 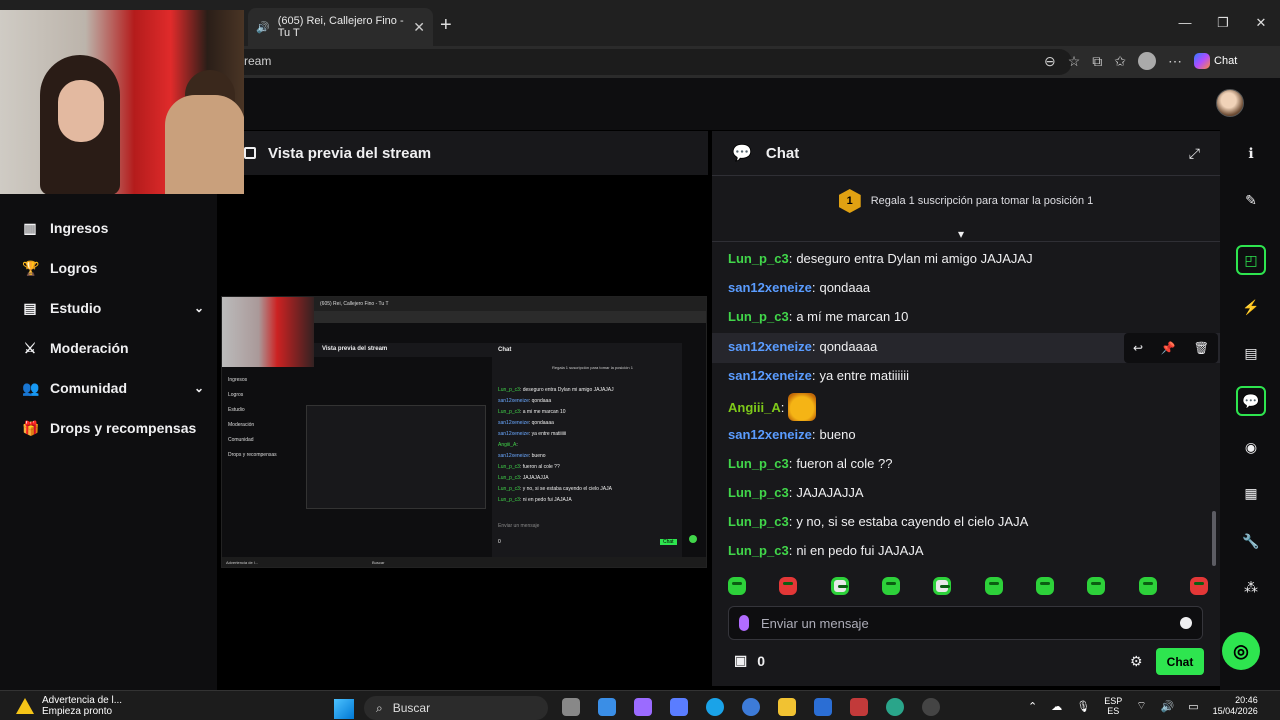 What do you see at coordinates (744, 623) in the screenshot?
I see `microphone-icon` at bounding box center [744, 623].